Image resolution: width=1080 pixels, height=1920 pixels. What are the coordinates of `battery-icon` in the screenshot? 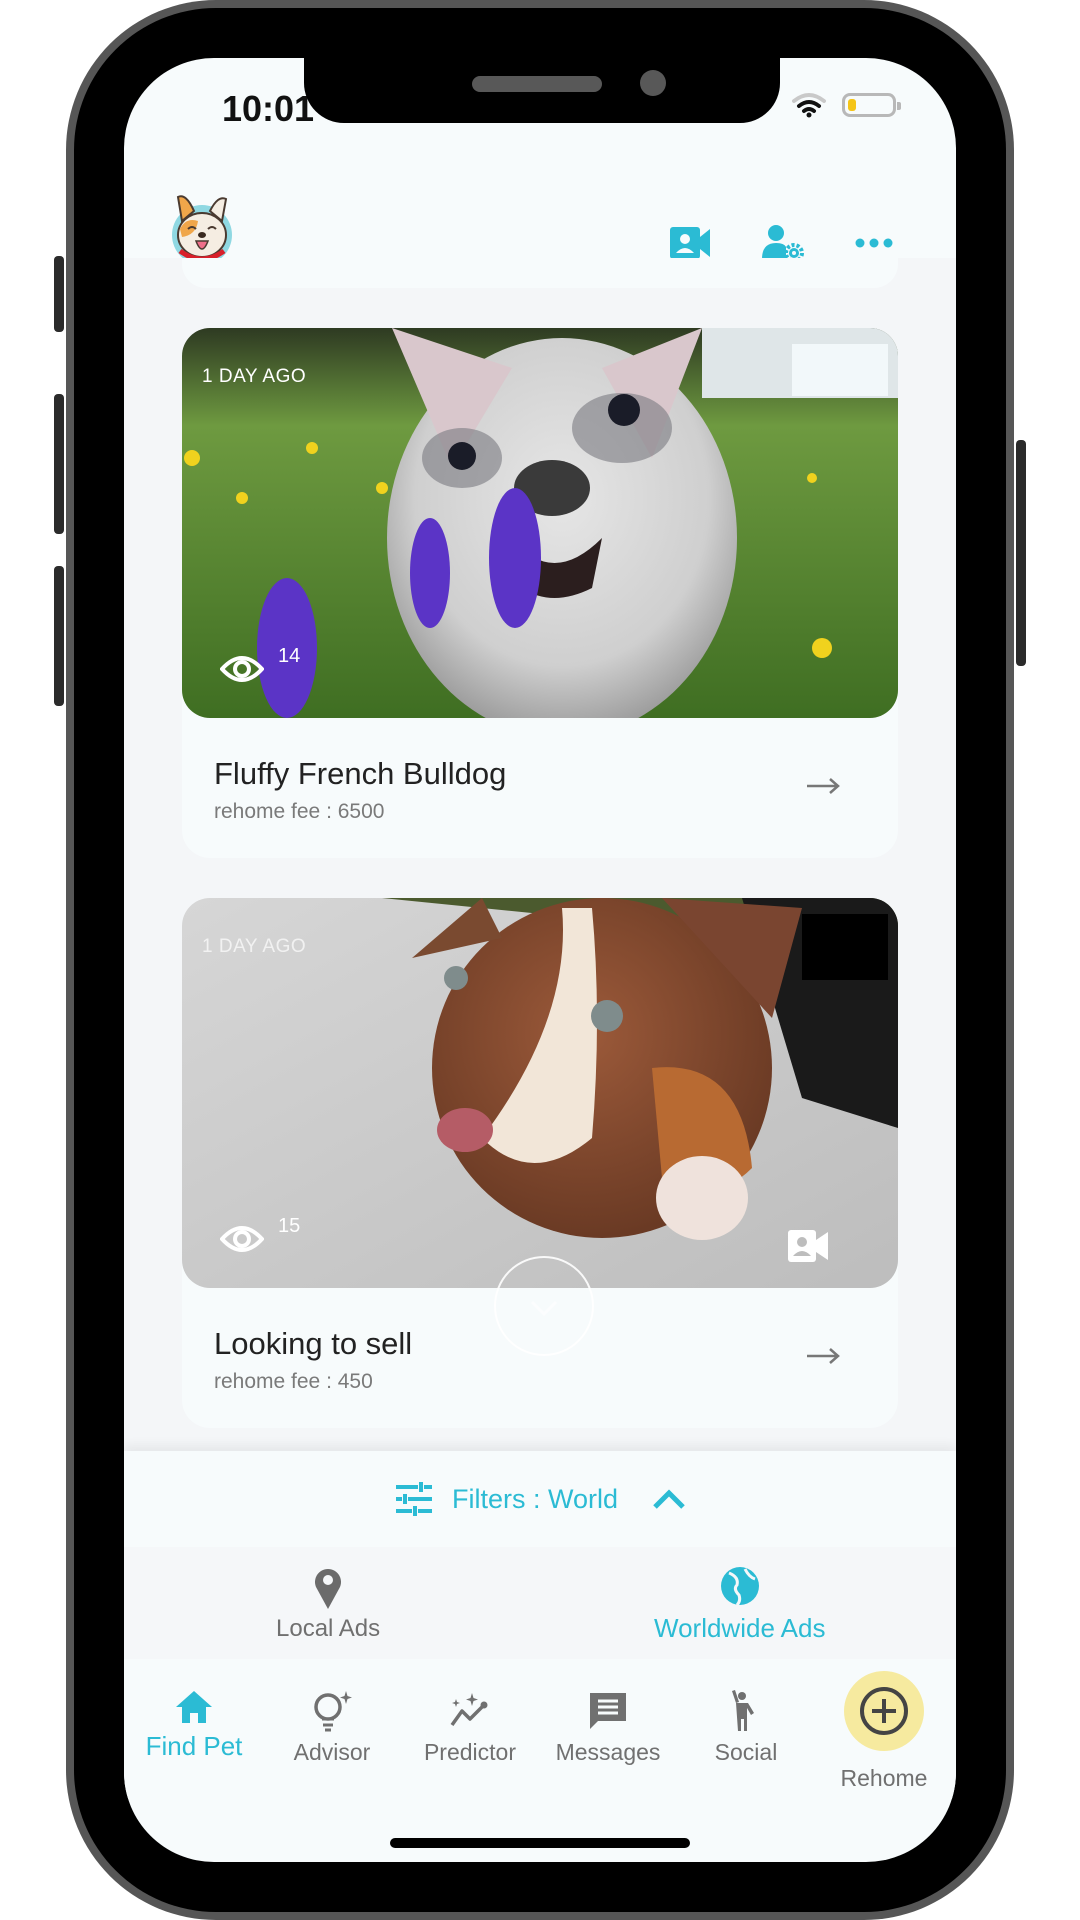 It's located at (871, 105).